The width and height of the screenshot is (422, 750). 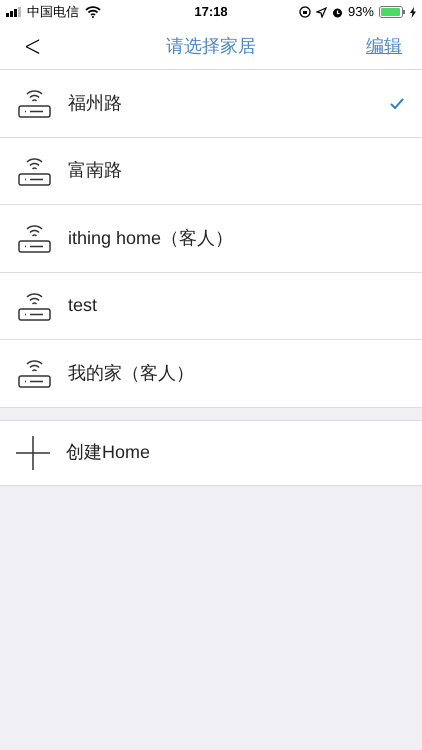 What do you see at coordinates (361, 12) in the screenshot?
I see `battery-percent: 93%` at bounding box center [361, 12].